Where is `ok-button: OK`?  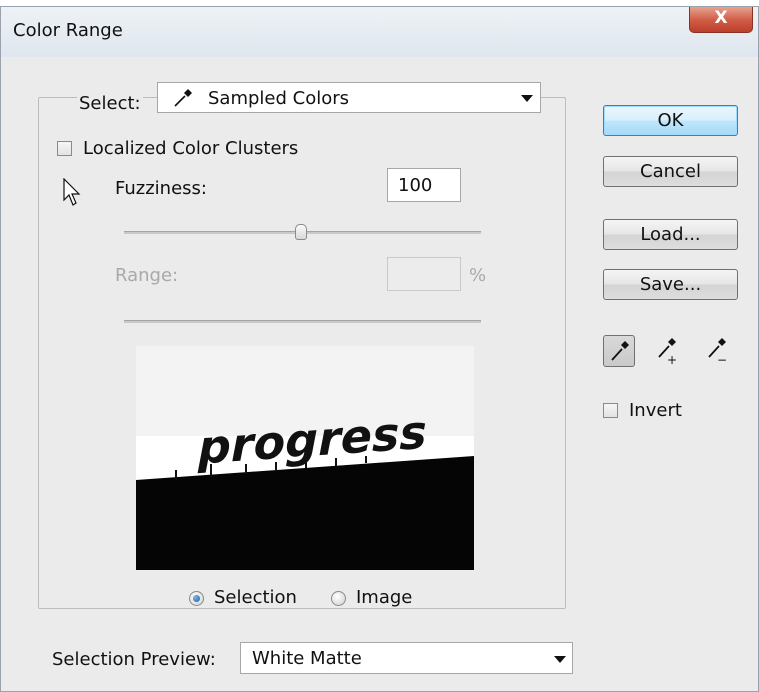 ok-button: OK is located at coordinates (670, 120).